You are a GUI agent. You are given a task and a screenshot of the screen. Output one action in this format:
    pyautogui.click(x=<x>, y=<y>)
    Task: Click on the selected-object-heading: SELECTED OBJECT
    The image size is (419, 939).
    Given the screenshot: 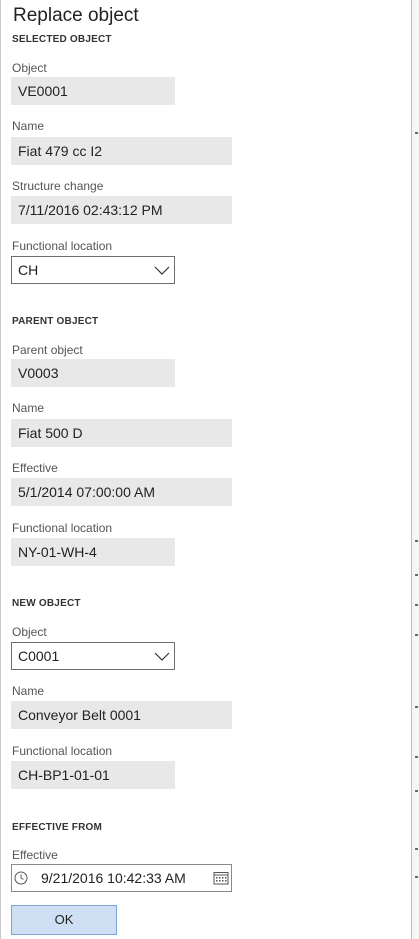 What is the action you would take?
    pyautogui.click(x=62, y=39)
    